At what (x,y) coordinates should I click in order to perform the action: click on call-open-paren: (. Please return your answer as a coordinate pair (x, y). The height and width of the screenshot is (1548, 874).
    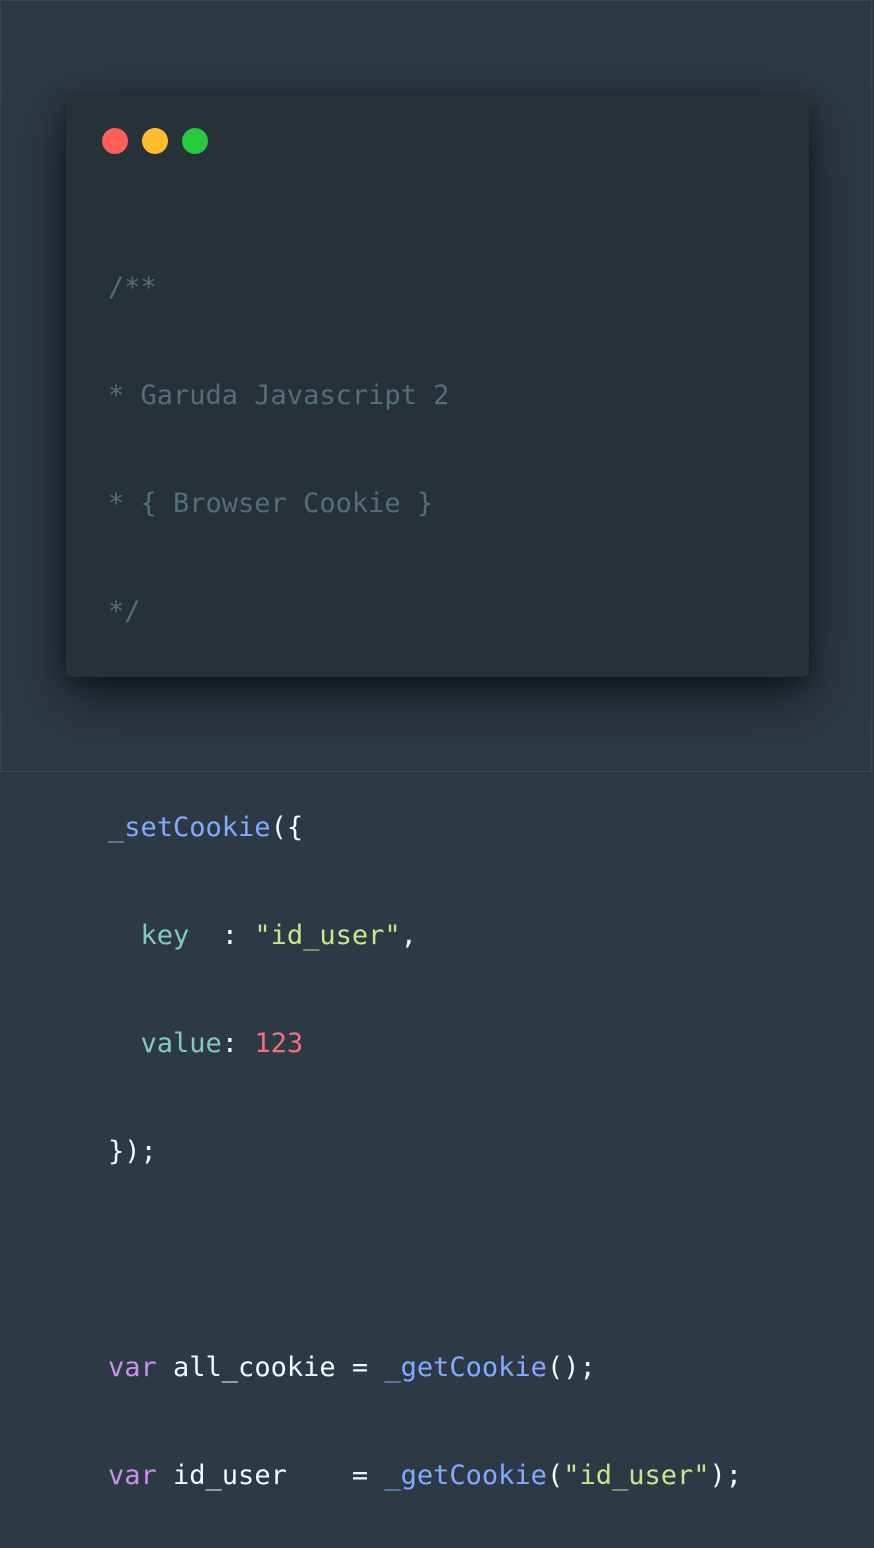
    Looking at the image, I should click on (555, 1475).